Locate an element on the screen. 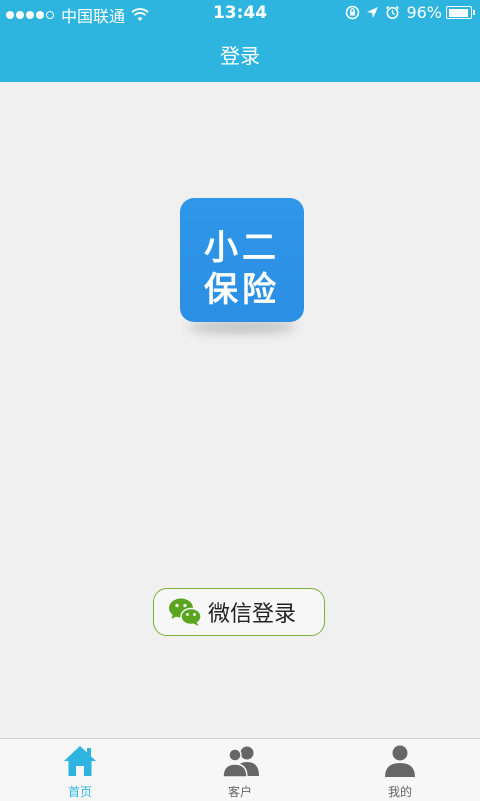 This screenshot has height=801, width=480. users-icon is located at coordinates (240, 762).